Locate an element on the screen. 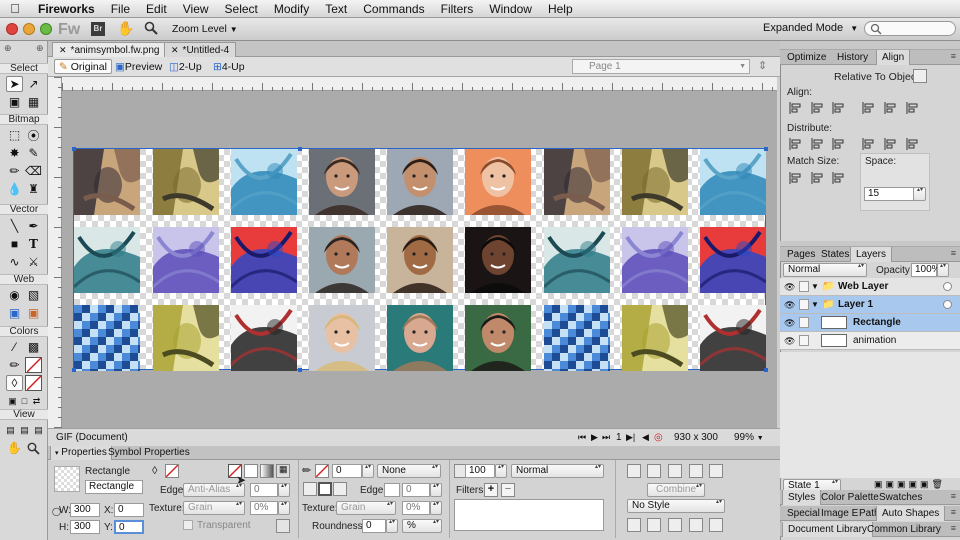  layer-row-web-layer: 👁 ▼ 📁 Web Layer is located at coordinates (870, 287).